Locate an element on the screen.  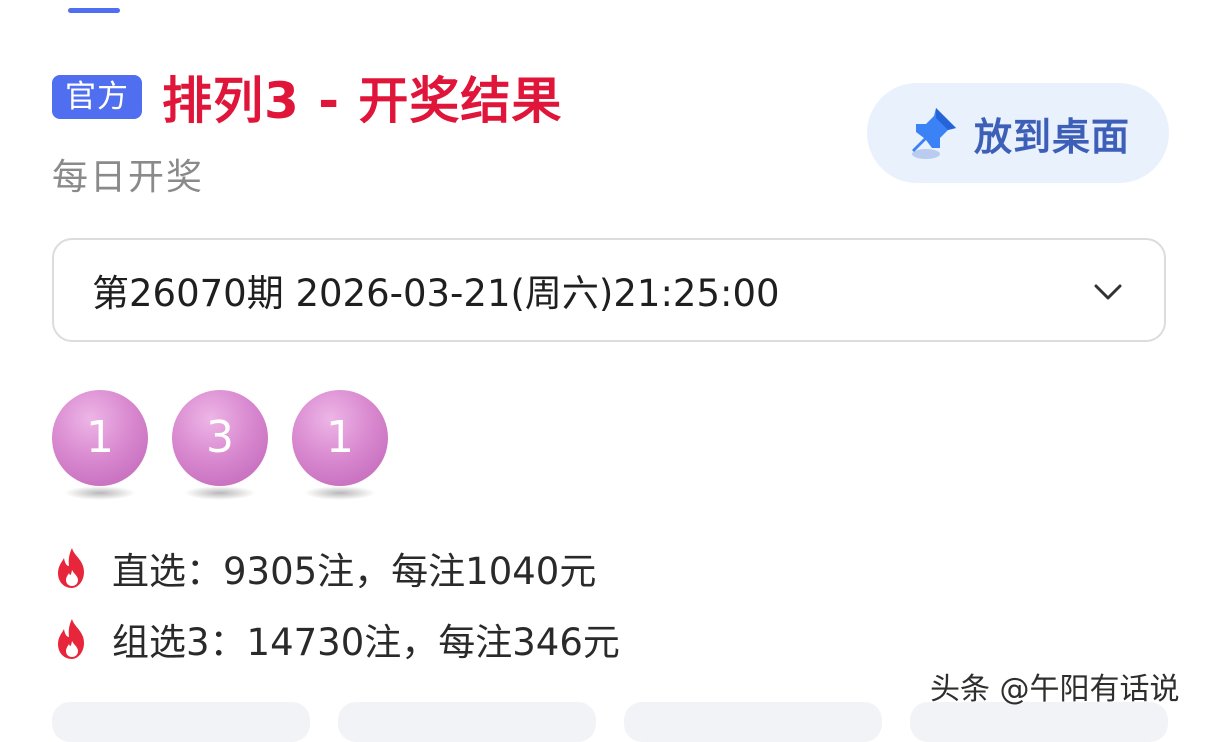
winning-numbers: 1 3 1 is located at coordinates (232, 445).